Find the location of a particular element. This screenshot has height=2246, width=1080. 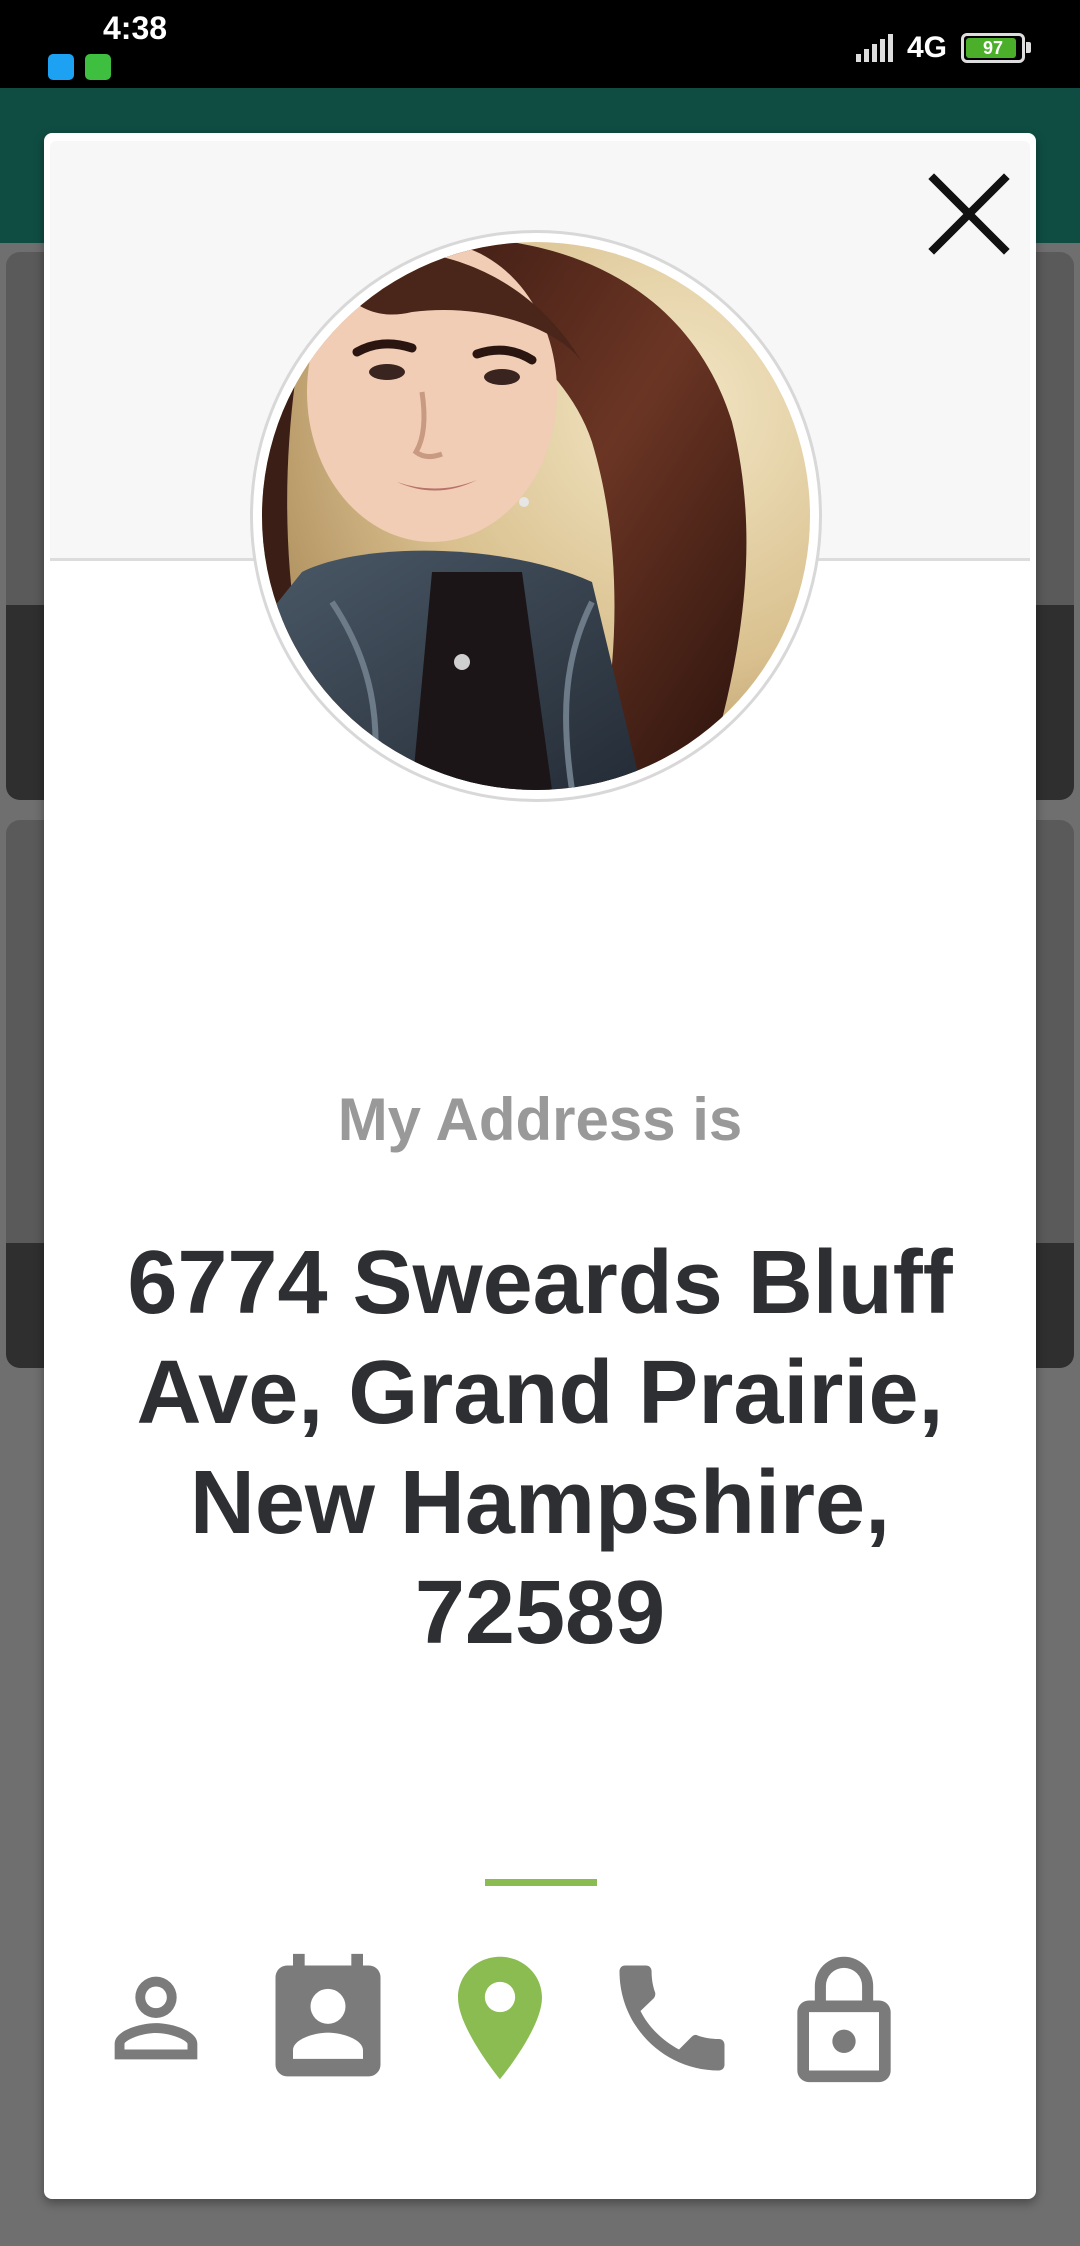

battery-level: 97 is located at coordinates (993, 47).